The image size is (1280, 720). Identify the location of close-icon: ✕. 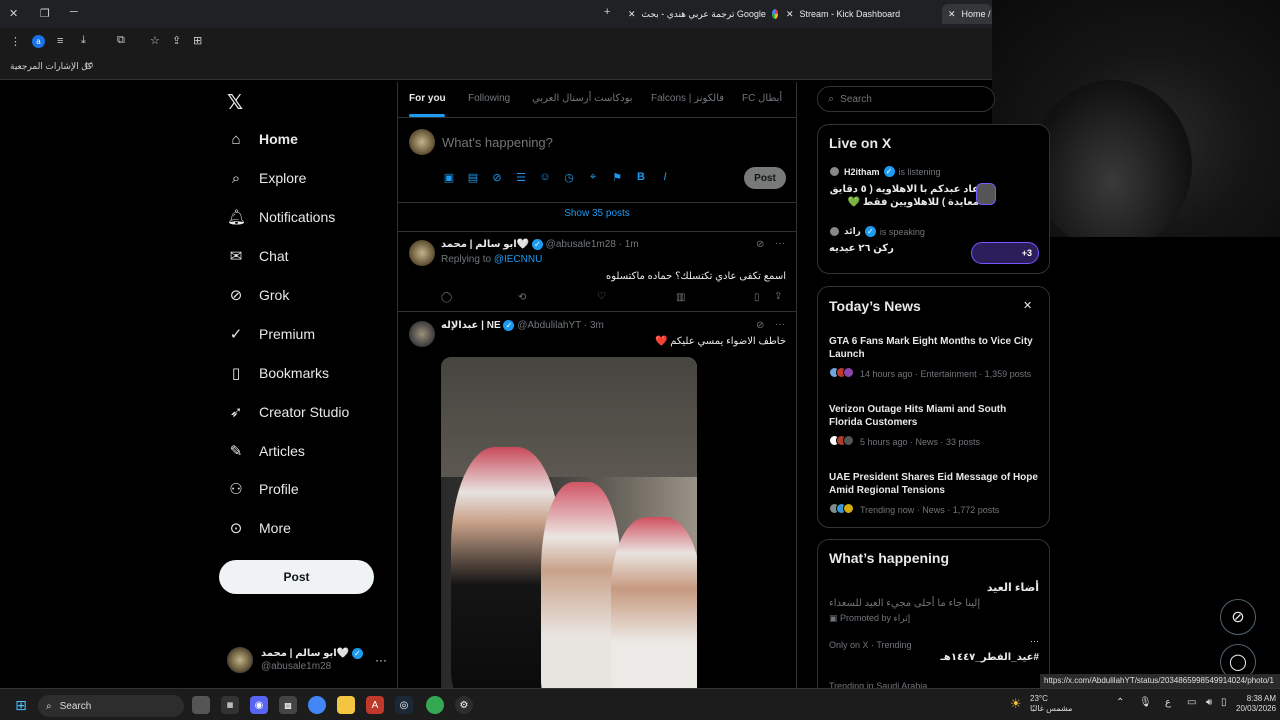
(1027, 305).